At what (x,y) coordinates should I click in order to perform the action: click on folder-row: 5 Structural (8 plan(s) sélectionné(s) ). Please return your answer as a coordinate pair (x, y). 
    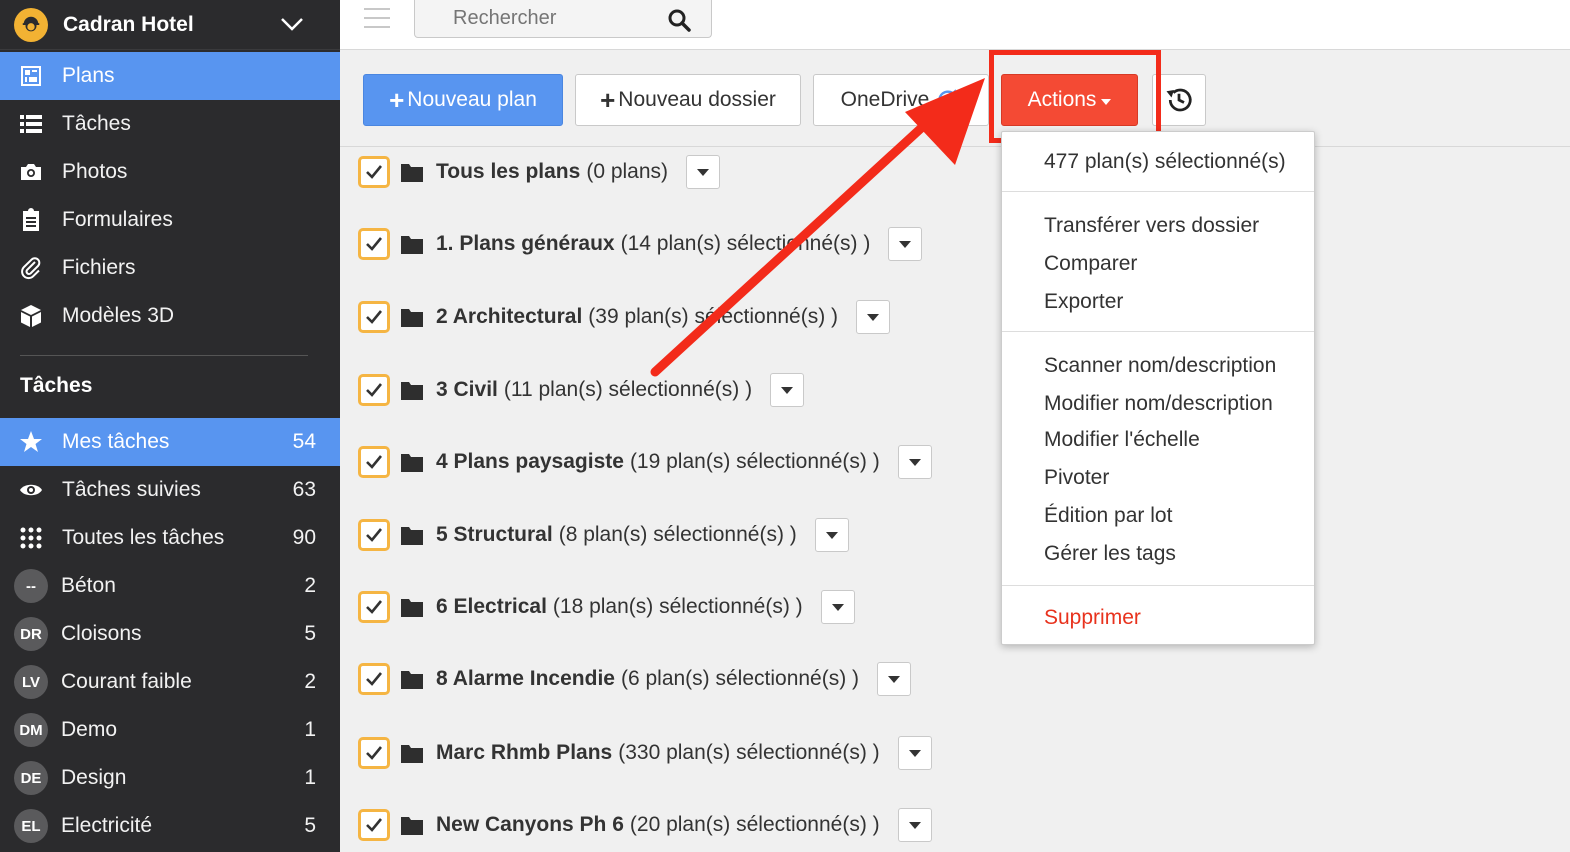
    Looking at the image, I should click on (603, 535).